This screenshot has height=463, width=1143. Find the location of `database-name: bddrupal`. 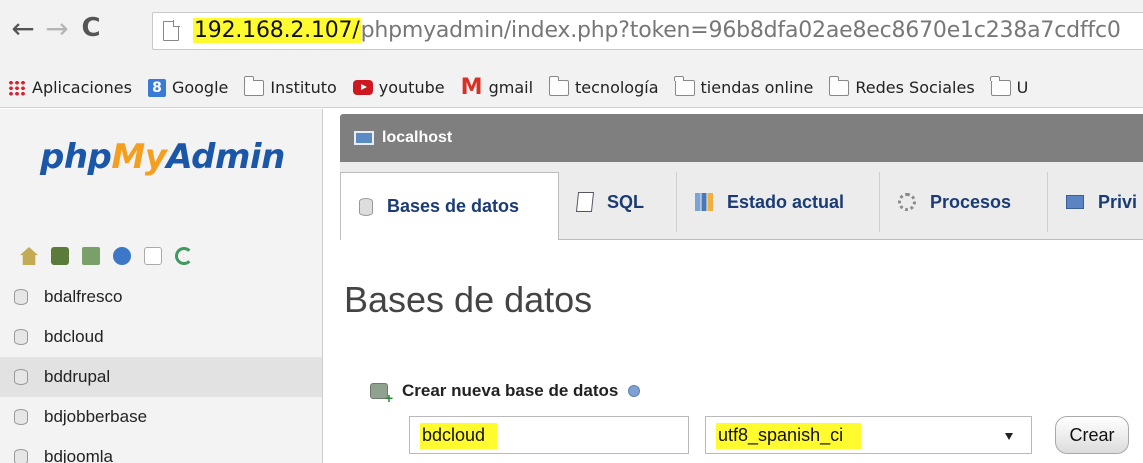

database-name: bddrupal is located at coordinates (77, 376).